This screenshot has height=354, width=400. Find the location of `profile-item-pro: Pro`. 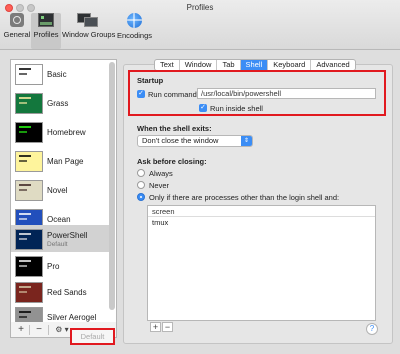

profile-item-pro: Pro is located at coordinates (60, 266).